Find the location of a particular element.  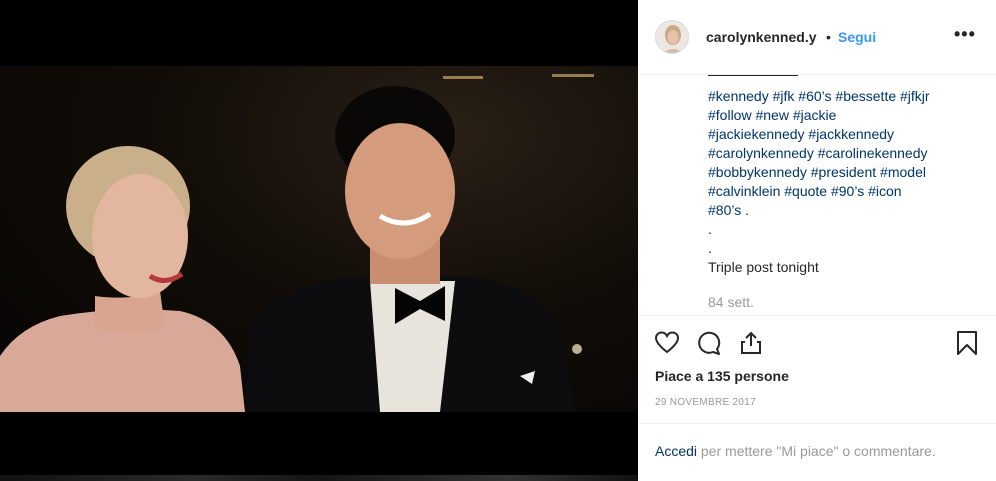

photo-bottom-strip is located at coordinates (319, 446).